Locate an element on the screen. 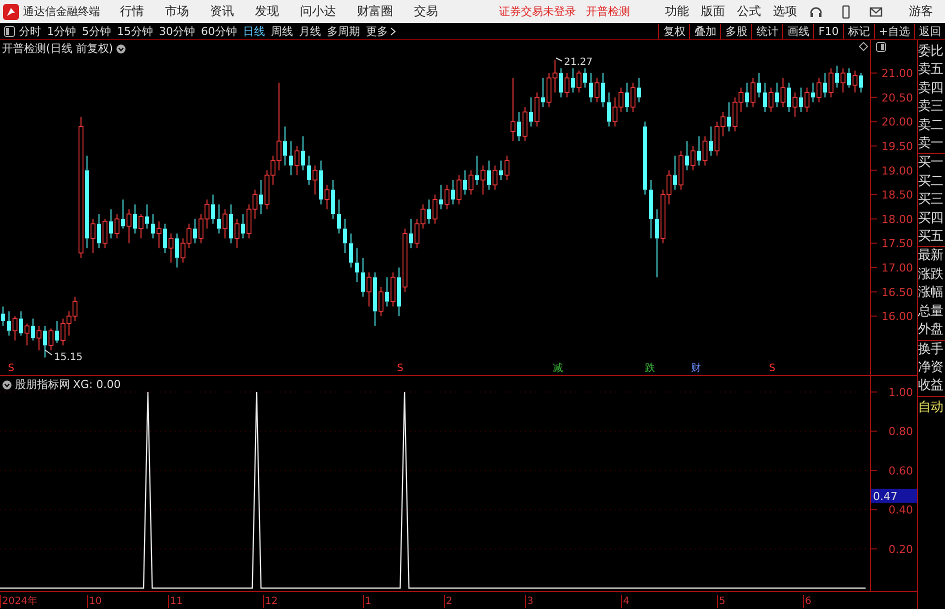  menu-item: 财富圈 is located at coordinates (375, 11).